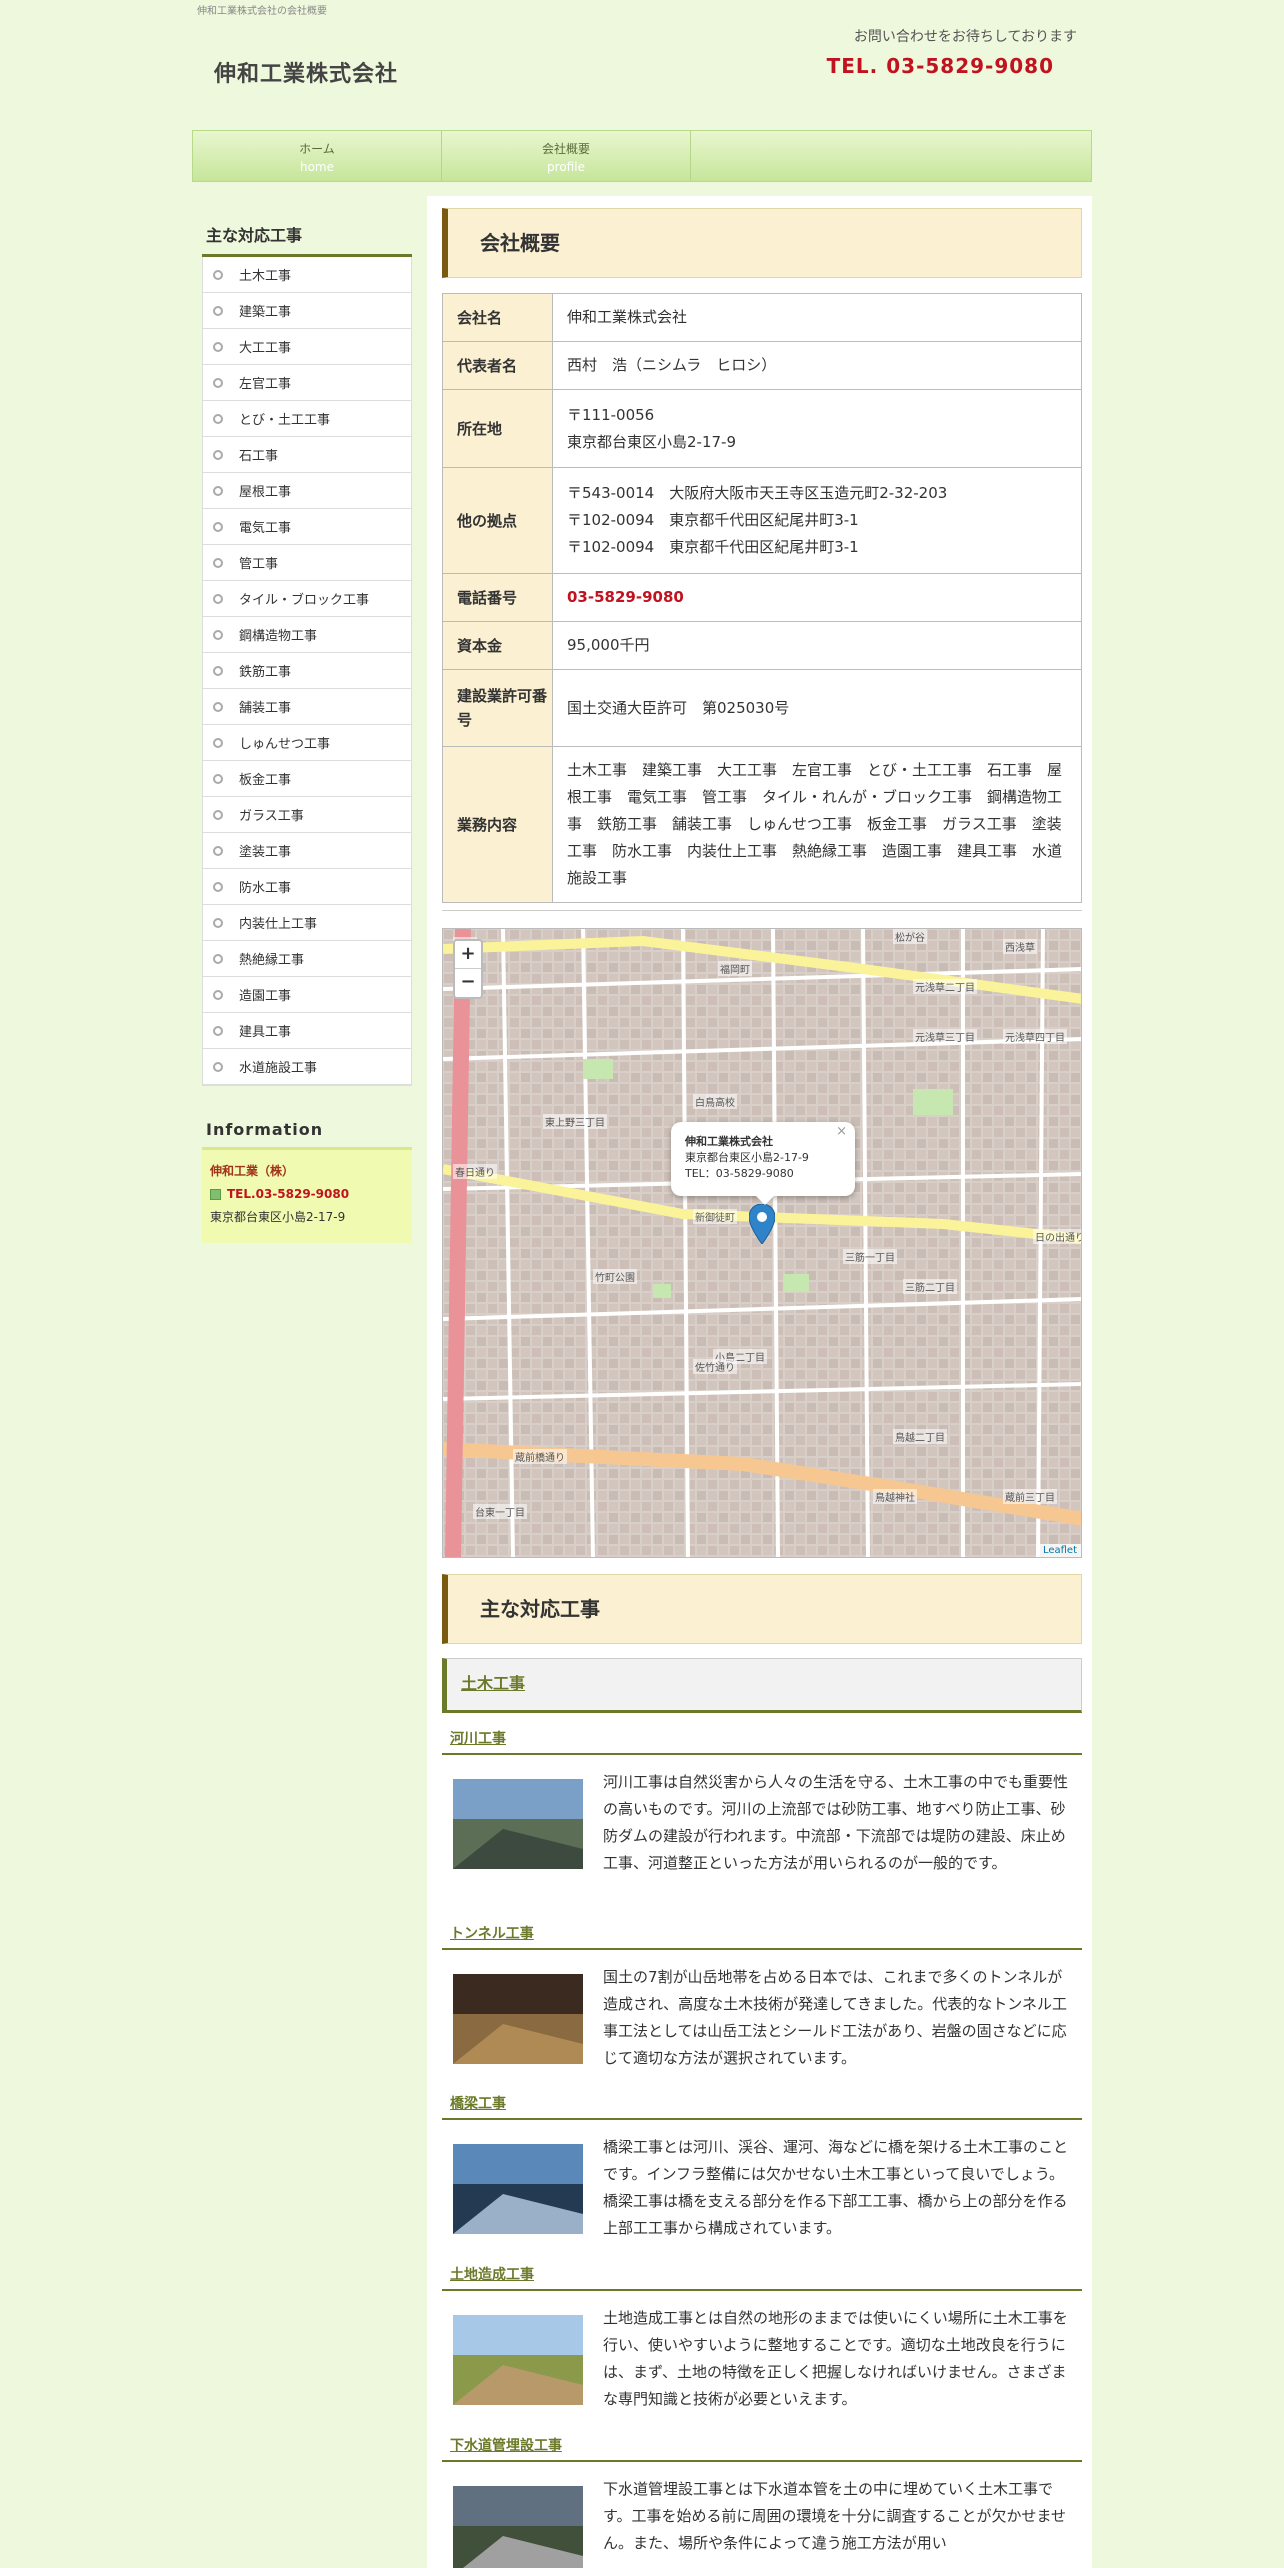 The width and height of the screenshot is (1284, 2568). What do you see at coordinates (713, 520) in the screenshot?
I see `branch-line: 〒102-0094 東京都千代田区紀尾井町3-1` at bounding box center [713, 520].